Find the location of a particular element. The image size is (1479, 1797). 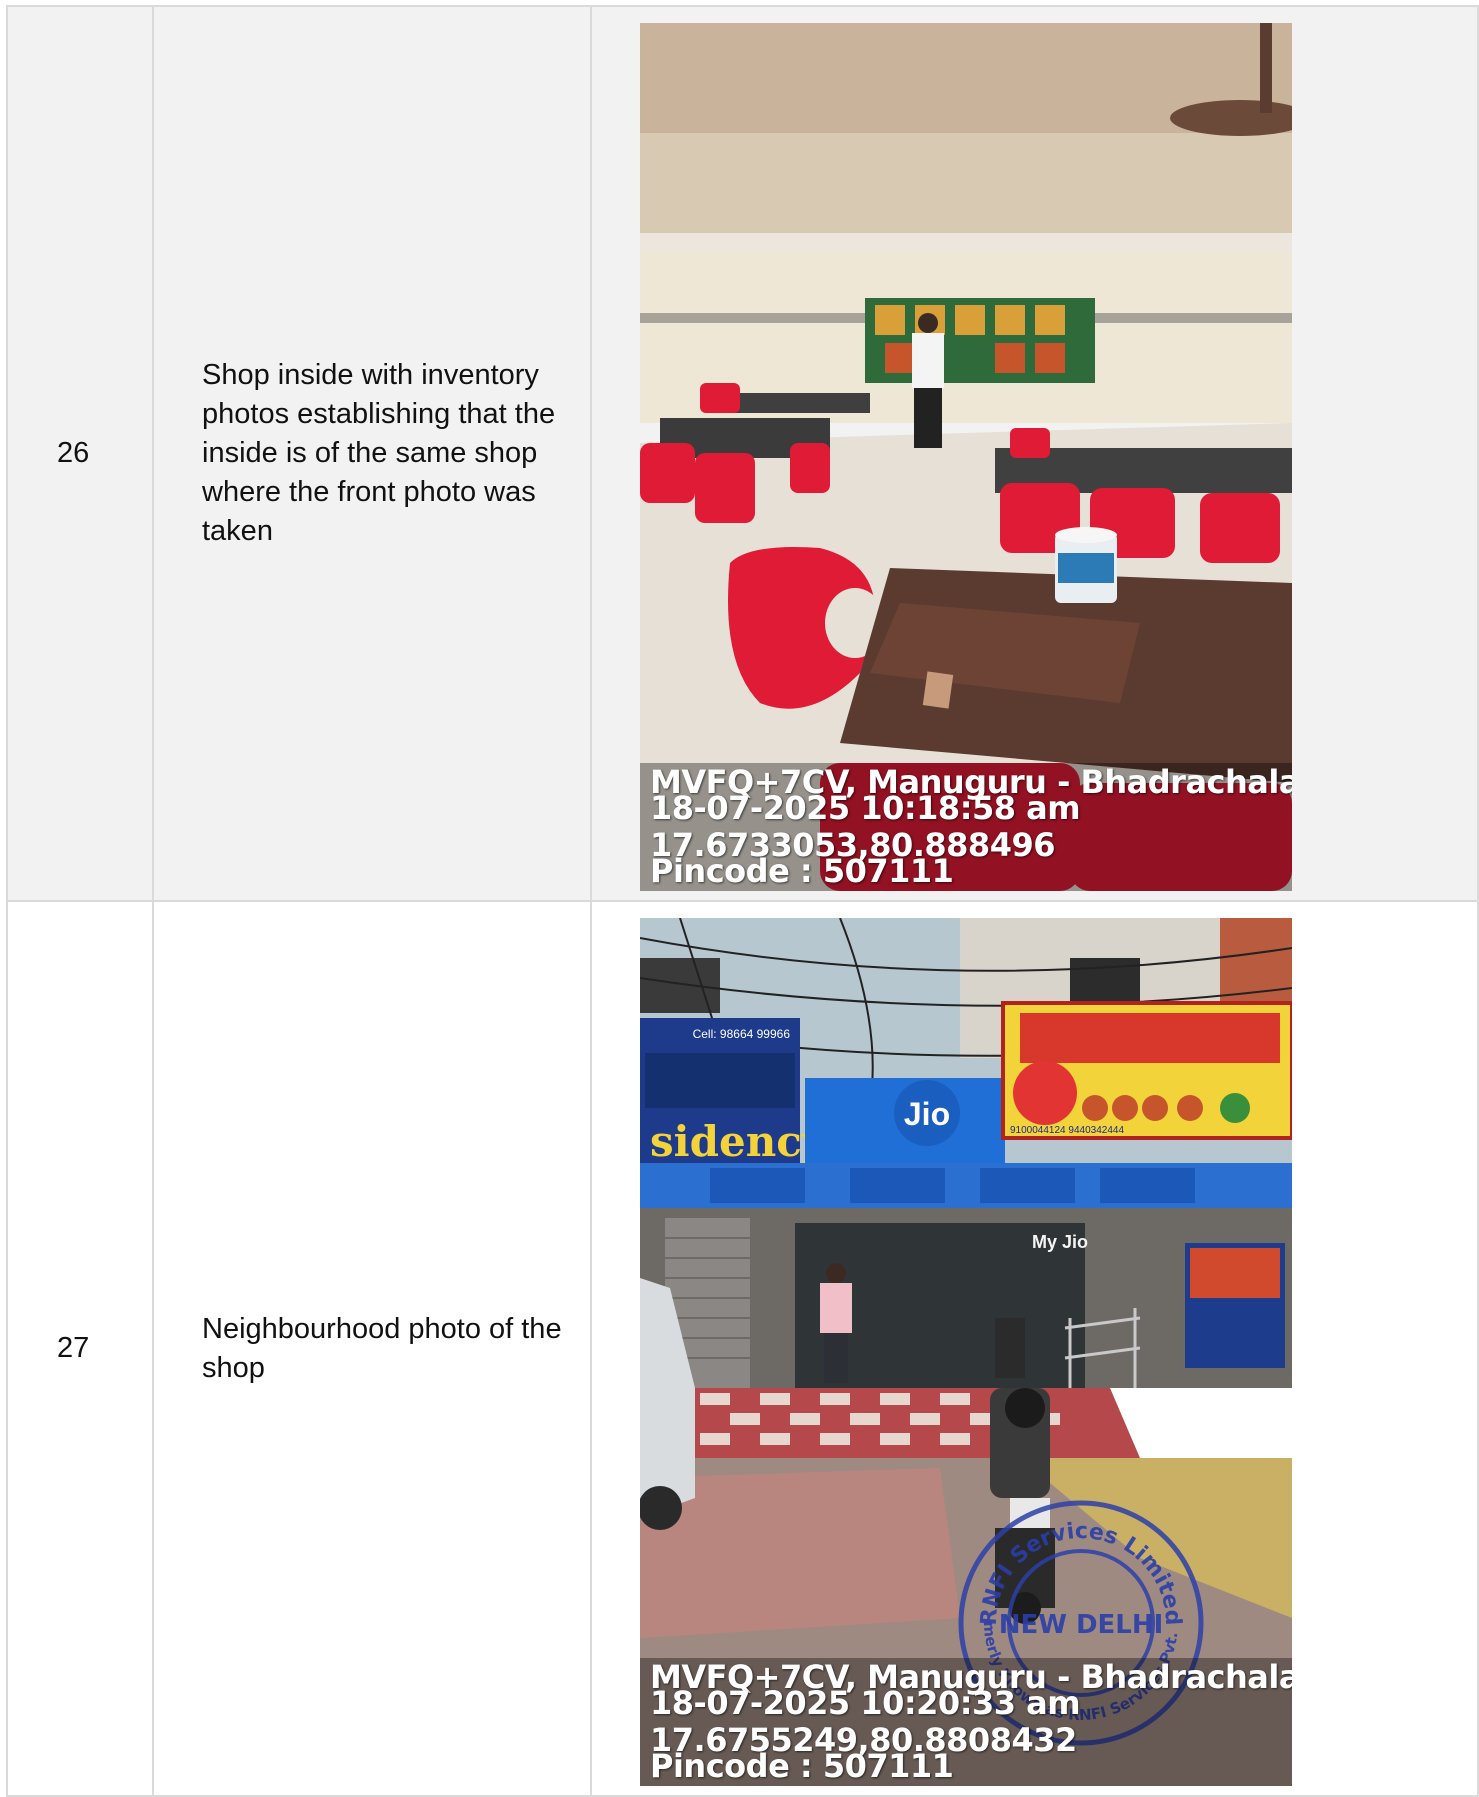

mess-phones: 9100044124 9440342444 is located at coordinates (1067, 1130).